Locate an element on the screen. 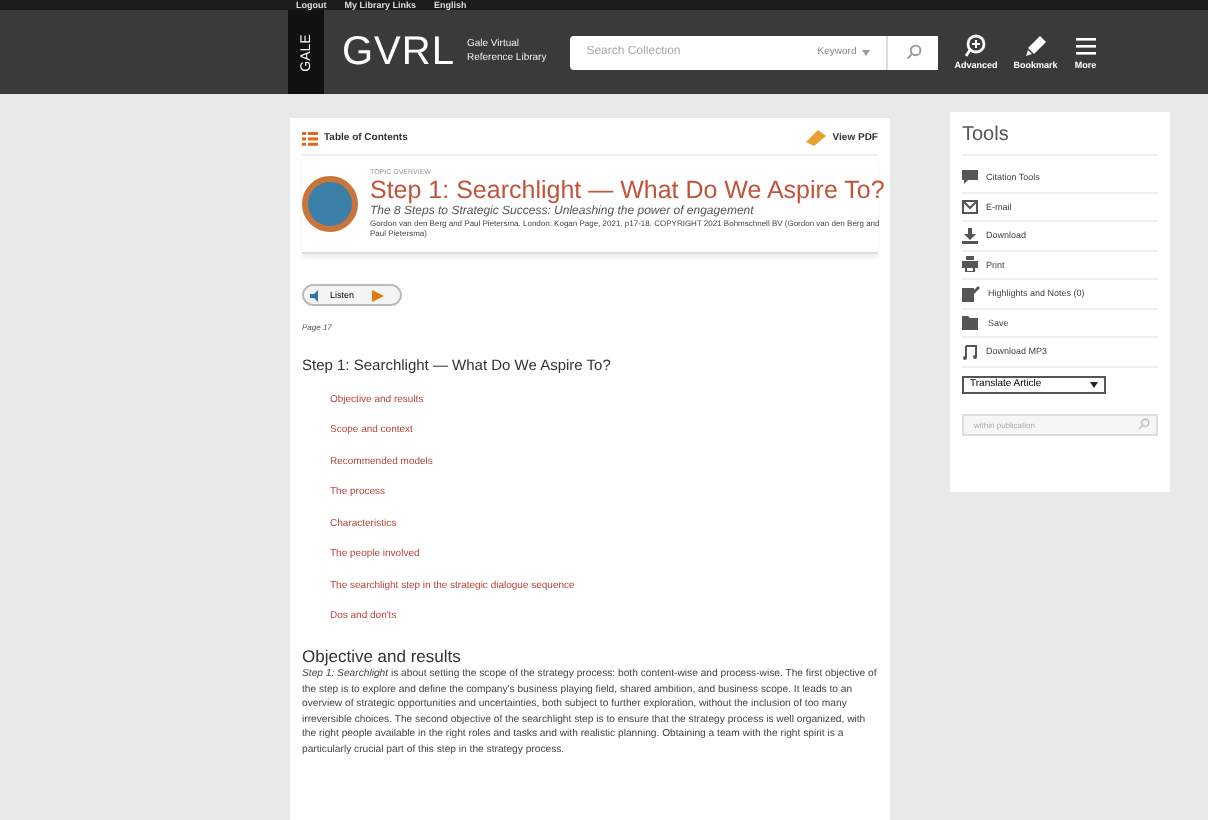  menu-icon is located at coordinates (1085, 46).